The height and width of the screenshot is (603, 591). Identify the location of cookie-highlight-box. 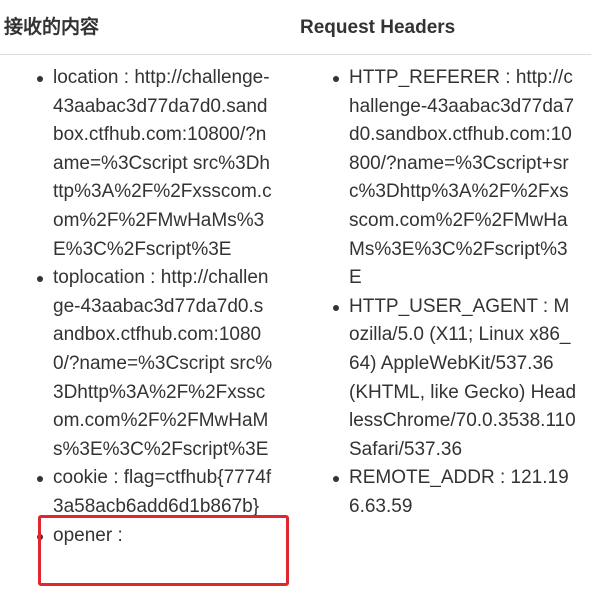
(163, 550).